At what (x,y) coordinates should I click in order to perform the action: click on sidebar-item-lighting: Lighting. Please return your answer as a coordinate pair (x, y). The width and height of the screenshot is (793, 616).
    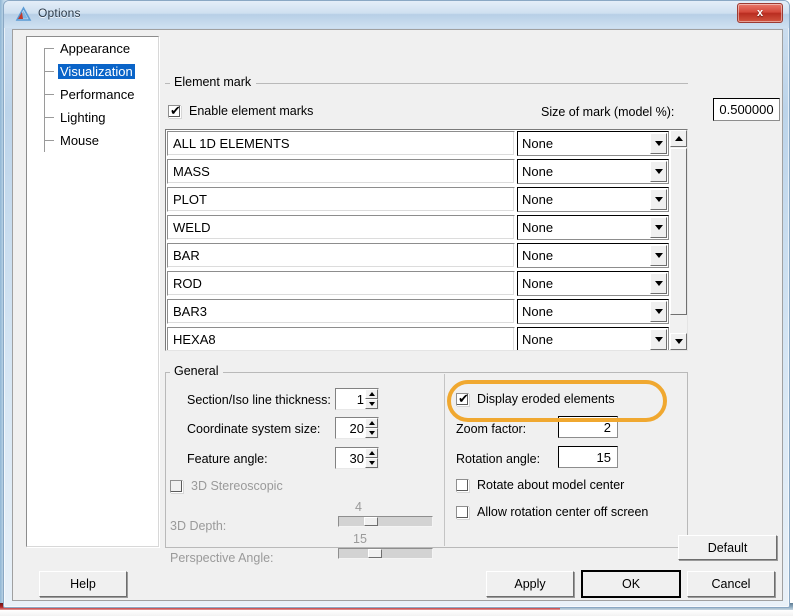
    Looking at the image, I should click on (93, 117).